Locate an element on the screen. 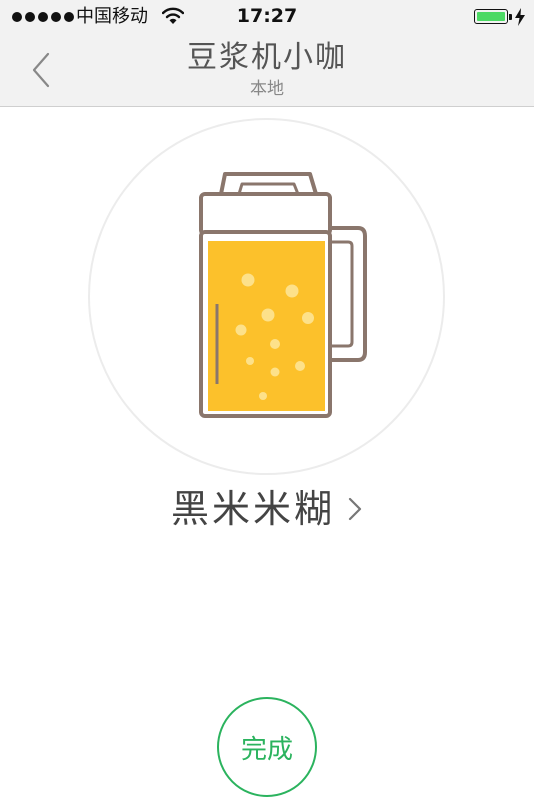  program-name: 黑米米糊 is located at coordinates (252, 509).